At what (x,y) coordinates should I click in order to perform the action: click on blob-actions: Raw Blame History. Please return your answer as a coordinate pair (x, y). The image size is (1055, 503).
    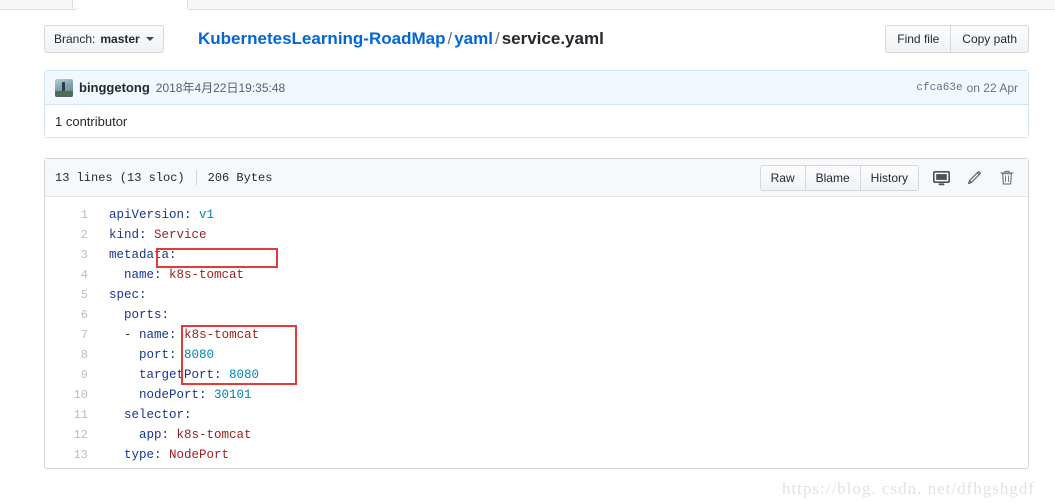
    Looking at the image, I should click on (888, 178).